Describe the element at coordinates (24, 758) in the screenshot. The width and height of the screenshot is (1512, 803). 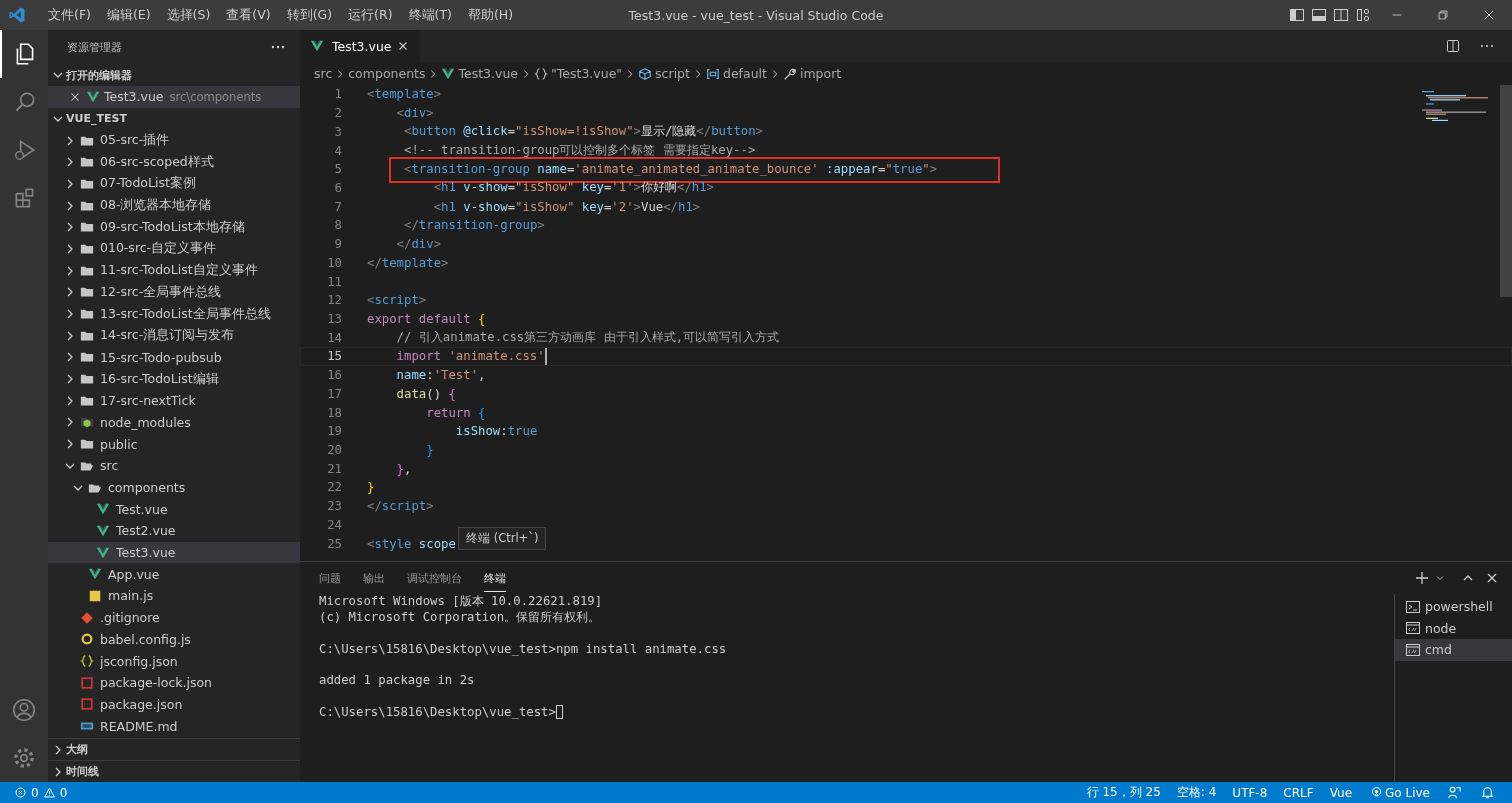
I see `settings-icon` at that location.